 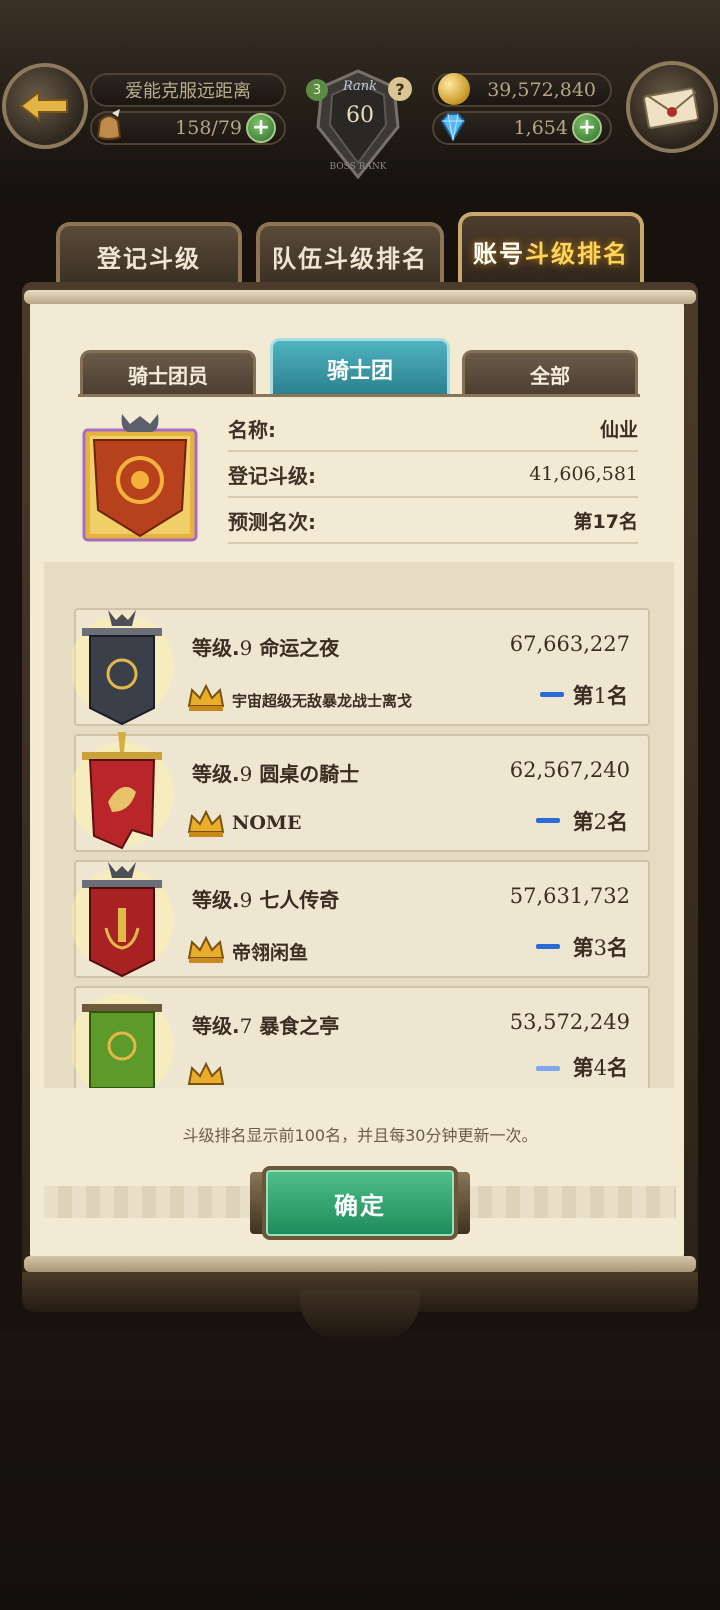 I want to click on add-stamina-button: +, so click(x=261, y=128).